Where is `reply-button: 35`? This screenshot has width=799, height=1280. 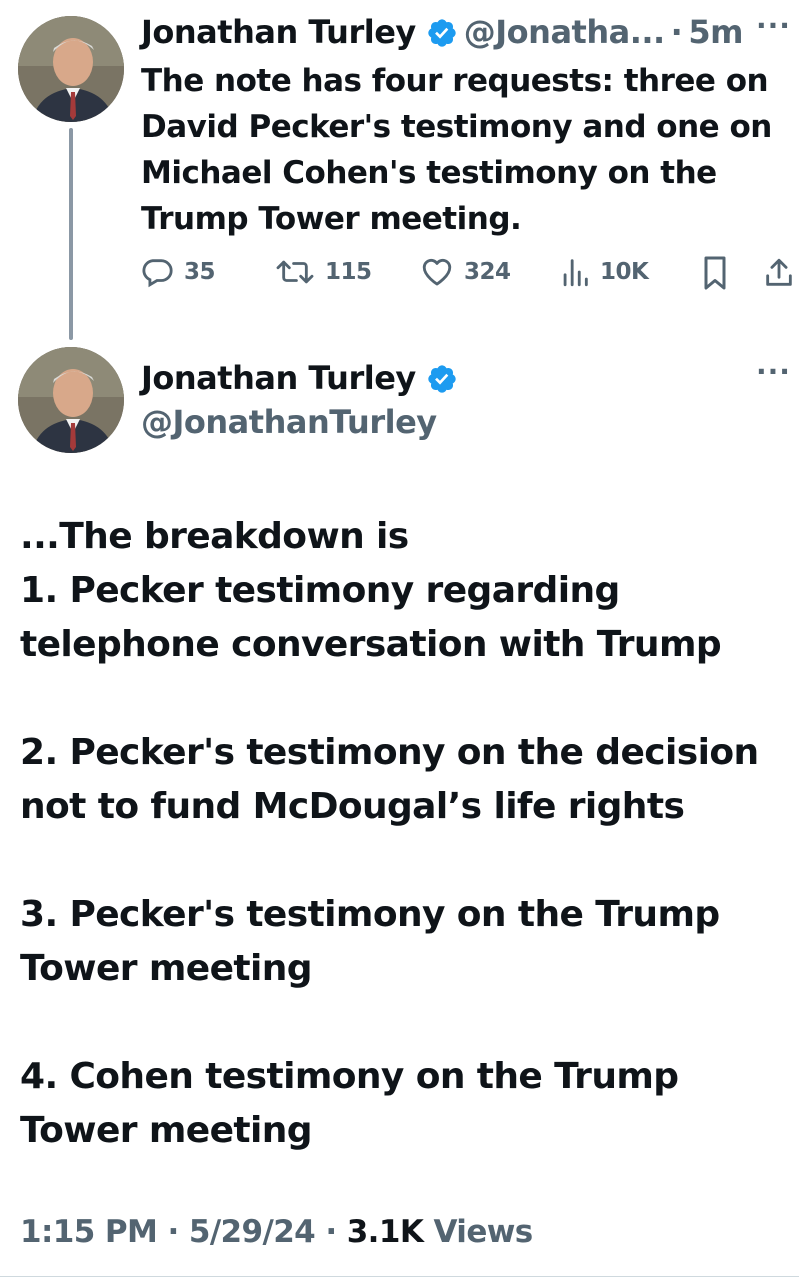
reply-button: 35 is located at coordinates (178, 272).